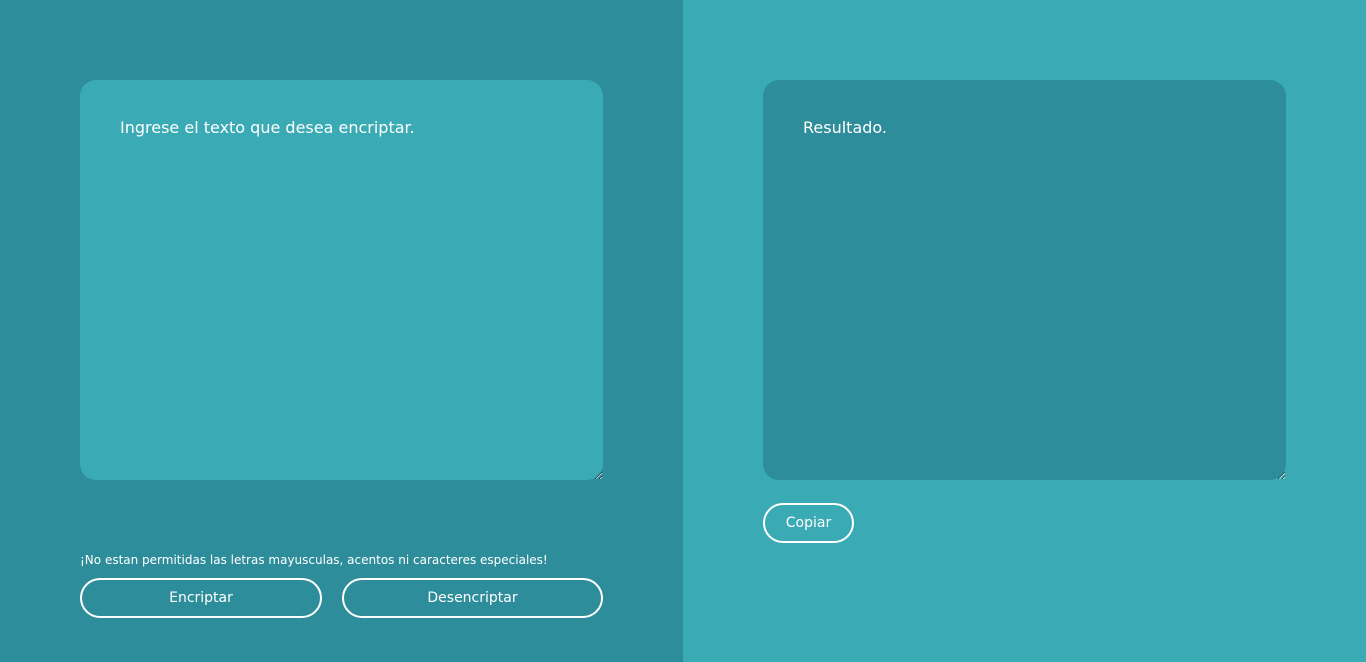 This screenshot has width=1366, height=662. I want to click on decrypt-button: Desencriptar, so click(472, 598).